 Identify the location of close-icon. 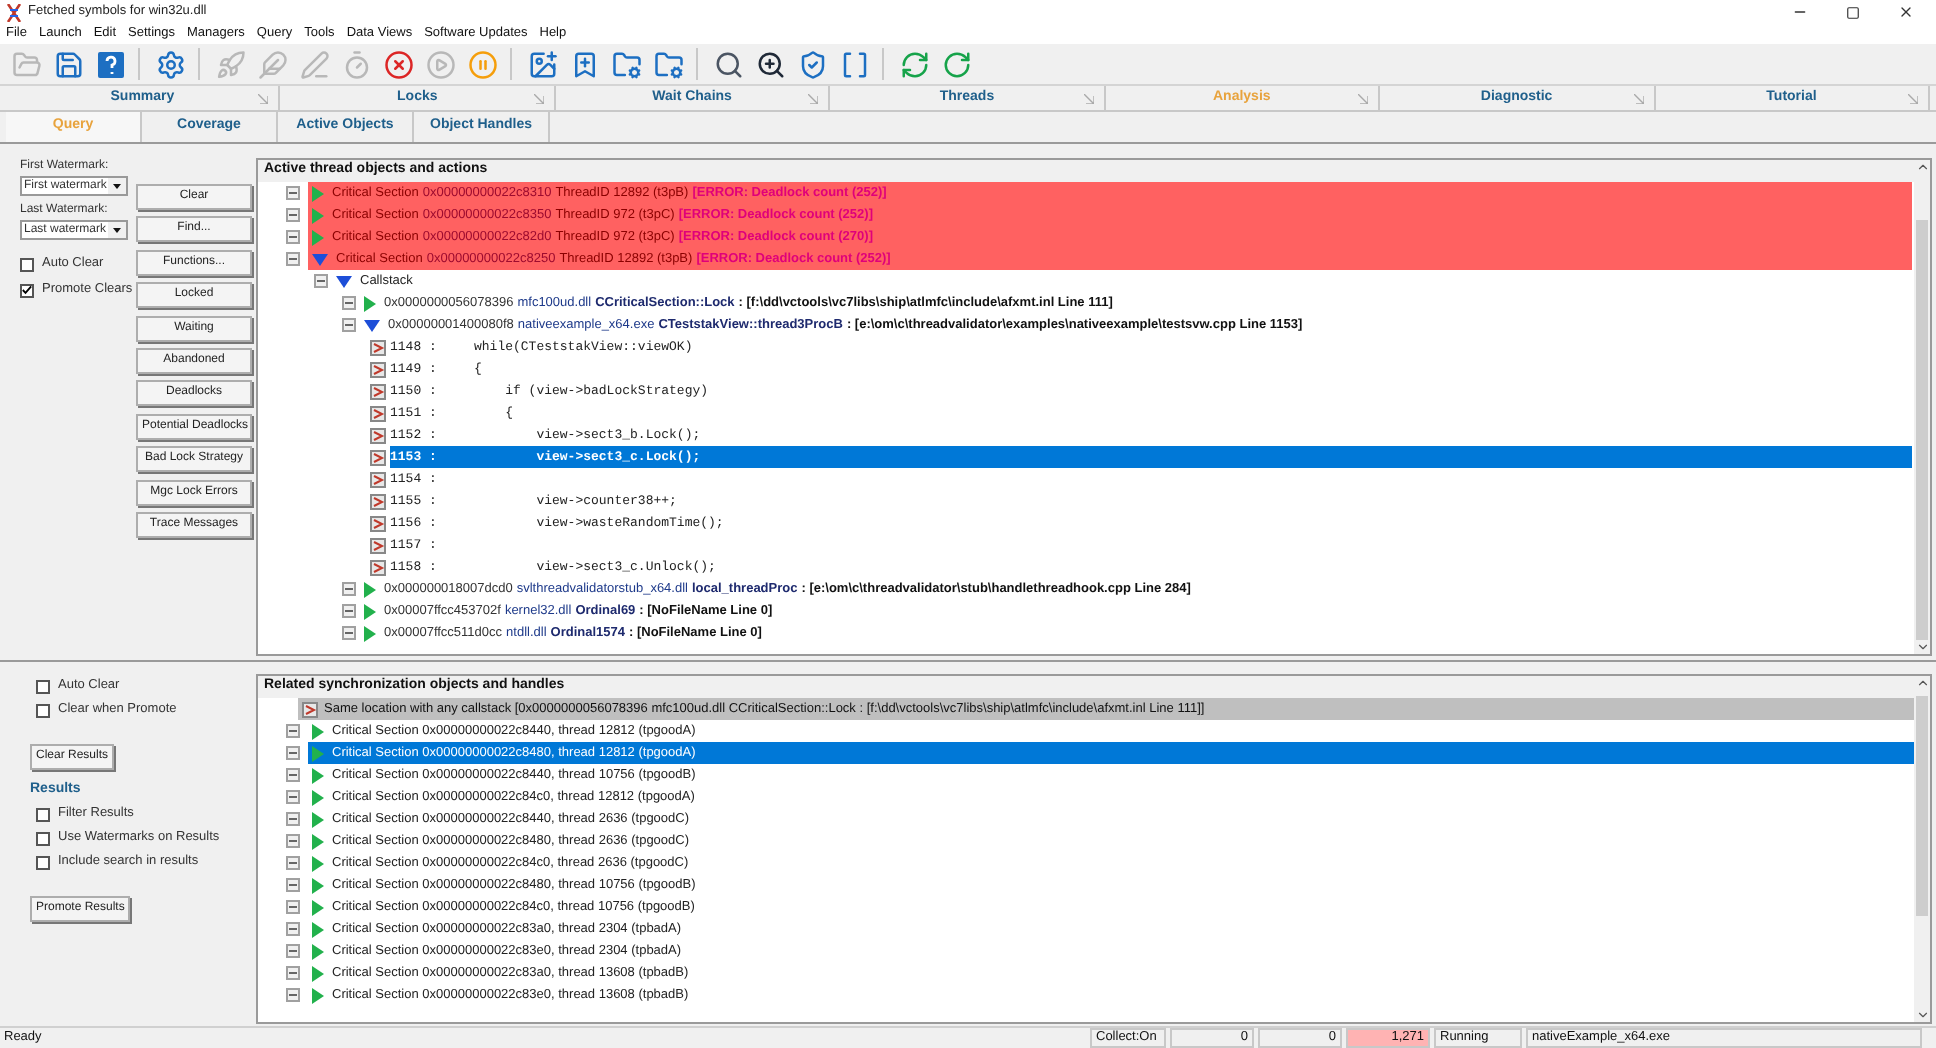
(1906, 12).